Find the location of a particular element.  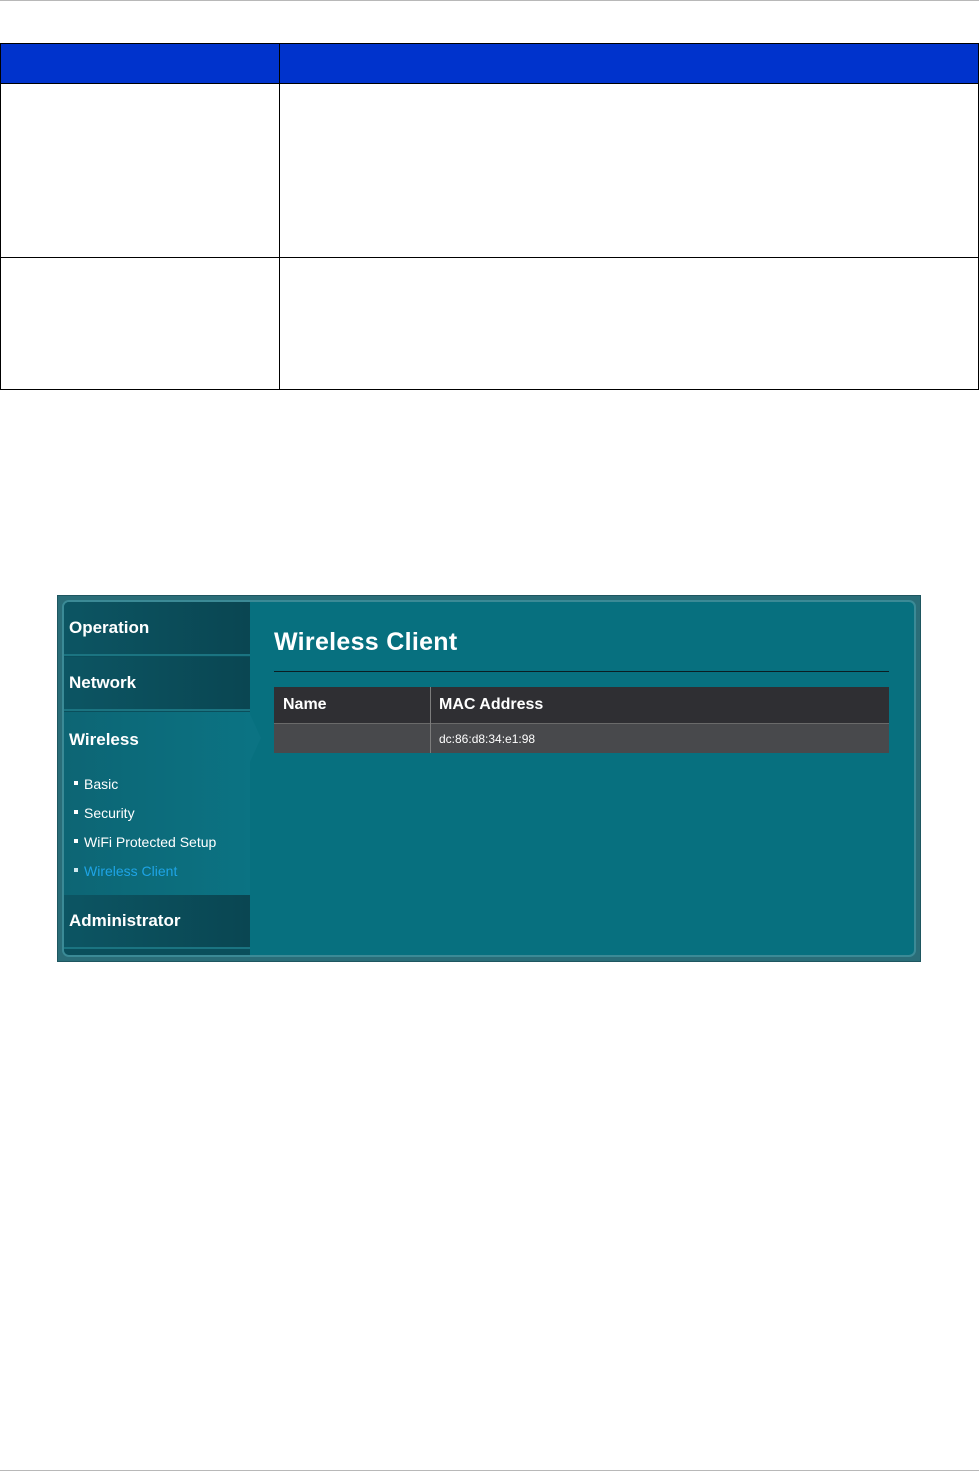

nav-wireless-client-label: Wireless Client is located at coordinates (131, 871).